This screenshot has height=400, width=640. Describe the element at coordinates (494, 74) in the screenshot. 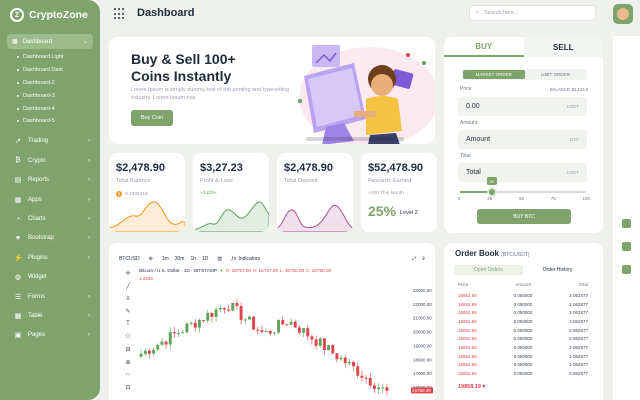

I see `market-order-tab: MARKET ORDER` at that location.